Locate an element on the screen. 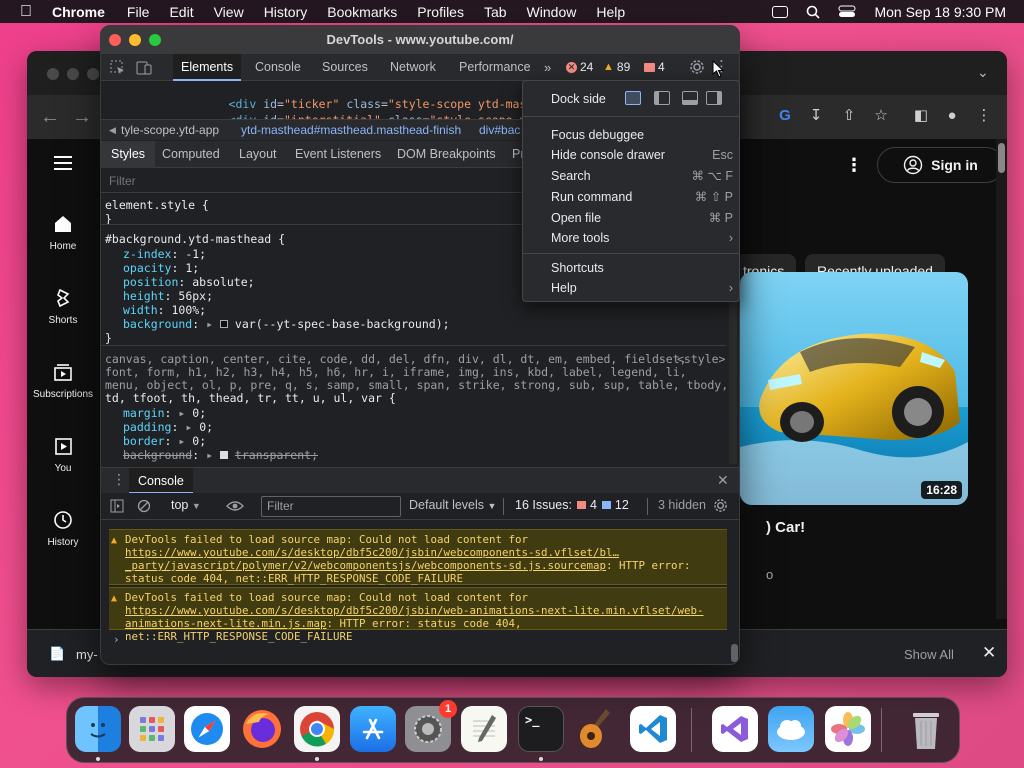 Image resolution: width=1024 pixels, height=768 pixels. sidebar-item-home: Home is located at coordinates (63, 232).